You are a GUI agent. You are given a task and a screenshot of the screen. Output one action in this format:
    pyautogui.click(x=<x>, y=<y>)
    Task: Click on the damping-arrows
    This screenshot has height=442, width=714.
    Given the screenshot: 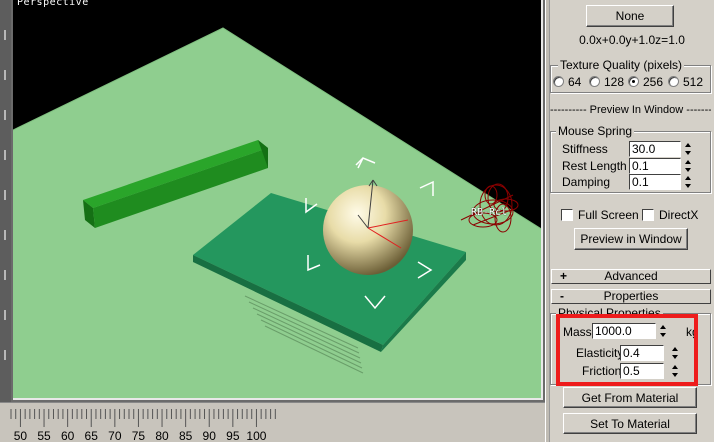 What is the action you would take?
    pyautogui.click(x=689, y=182)
    